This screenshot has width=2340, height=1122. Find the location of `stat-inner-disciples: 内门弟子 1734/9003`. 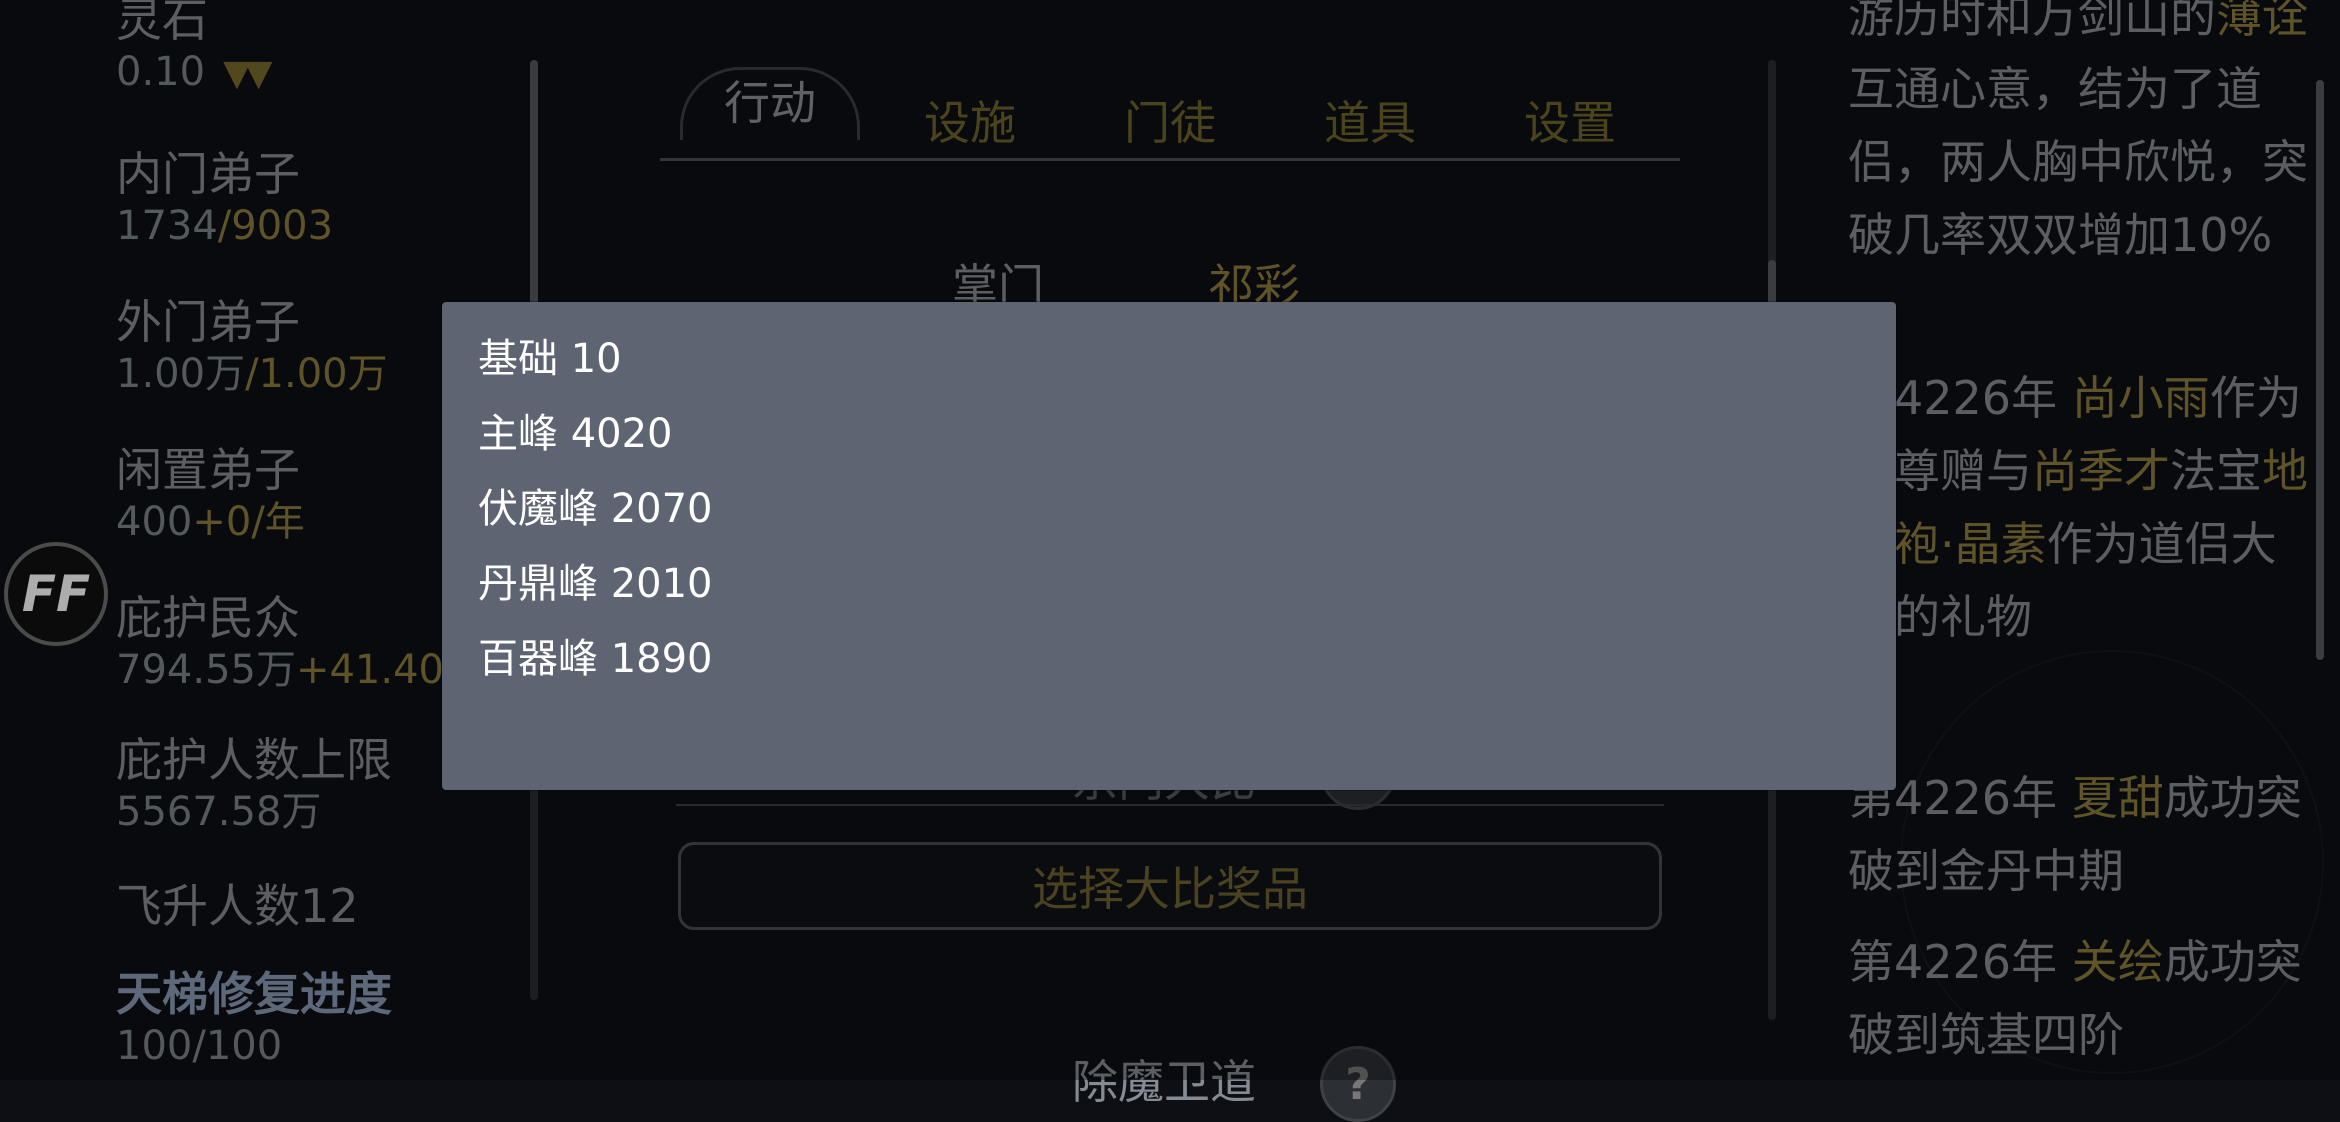

stat-inner-disciples: 内门弟子 1734/9003 is located at coordinates (225, 198).